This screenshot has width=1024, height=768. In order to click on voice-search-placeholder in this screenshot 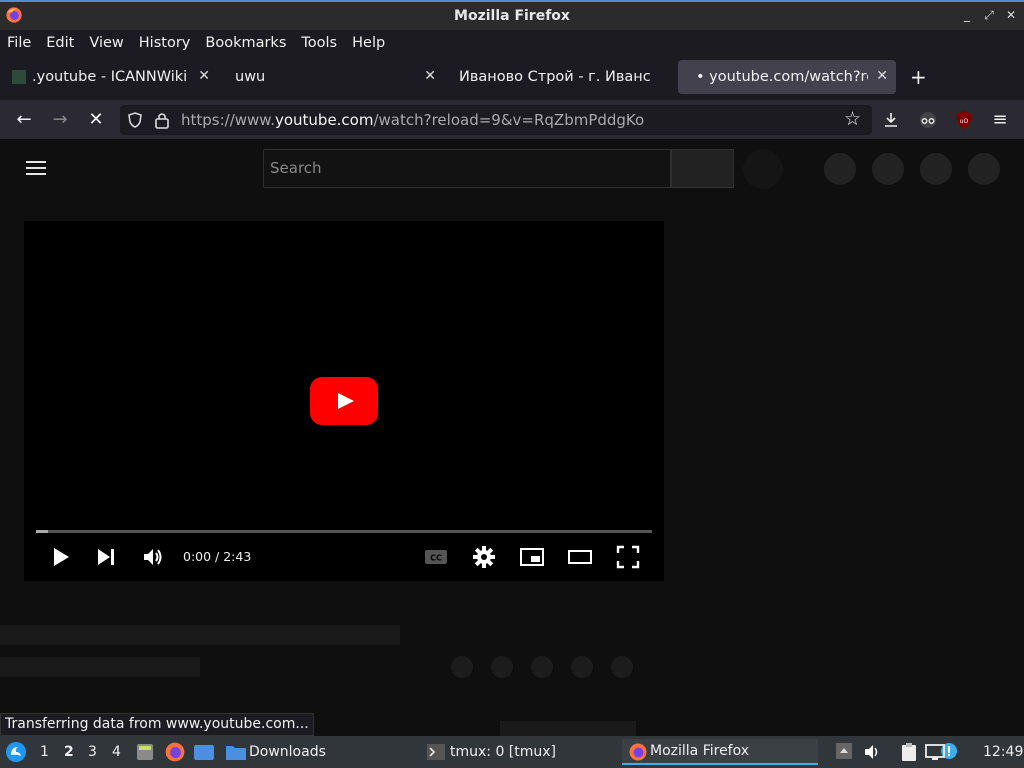, I will do `click(763, 169)`.